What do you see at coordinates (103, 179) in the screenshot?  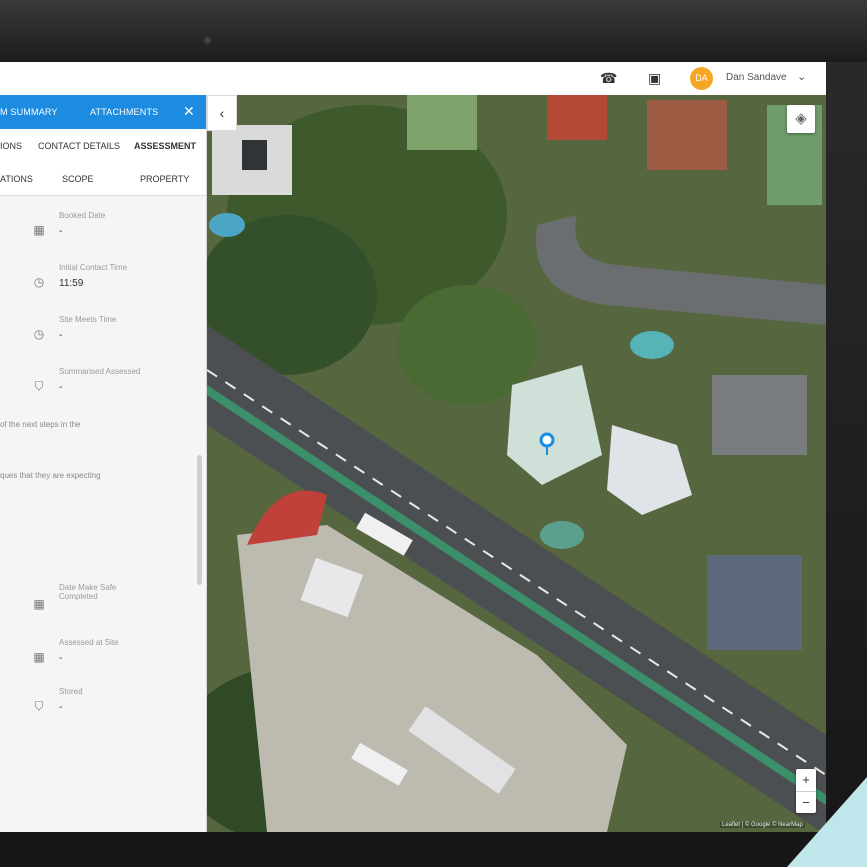 I see `panel-tertiary-tabs: ATIONS SCOPE PROPERTY` at bounding box center [103, 179].